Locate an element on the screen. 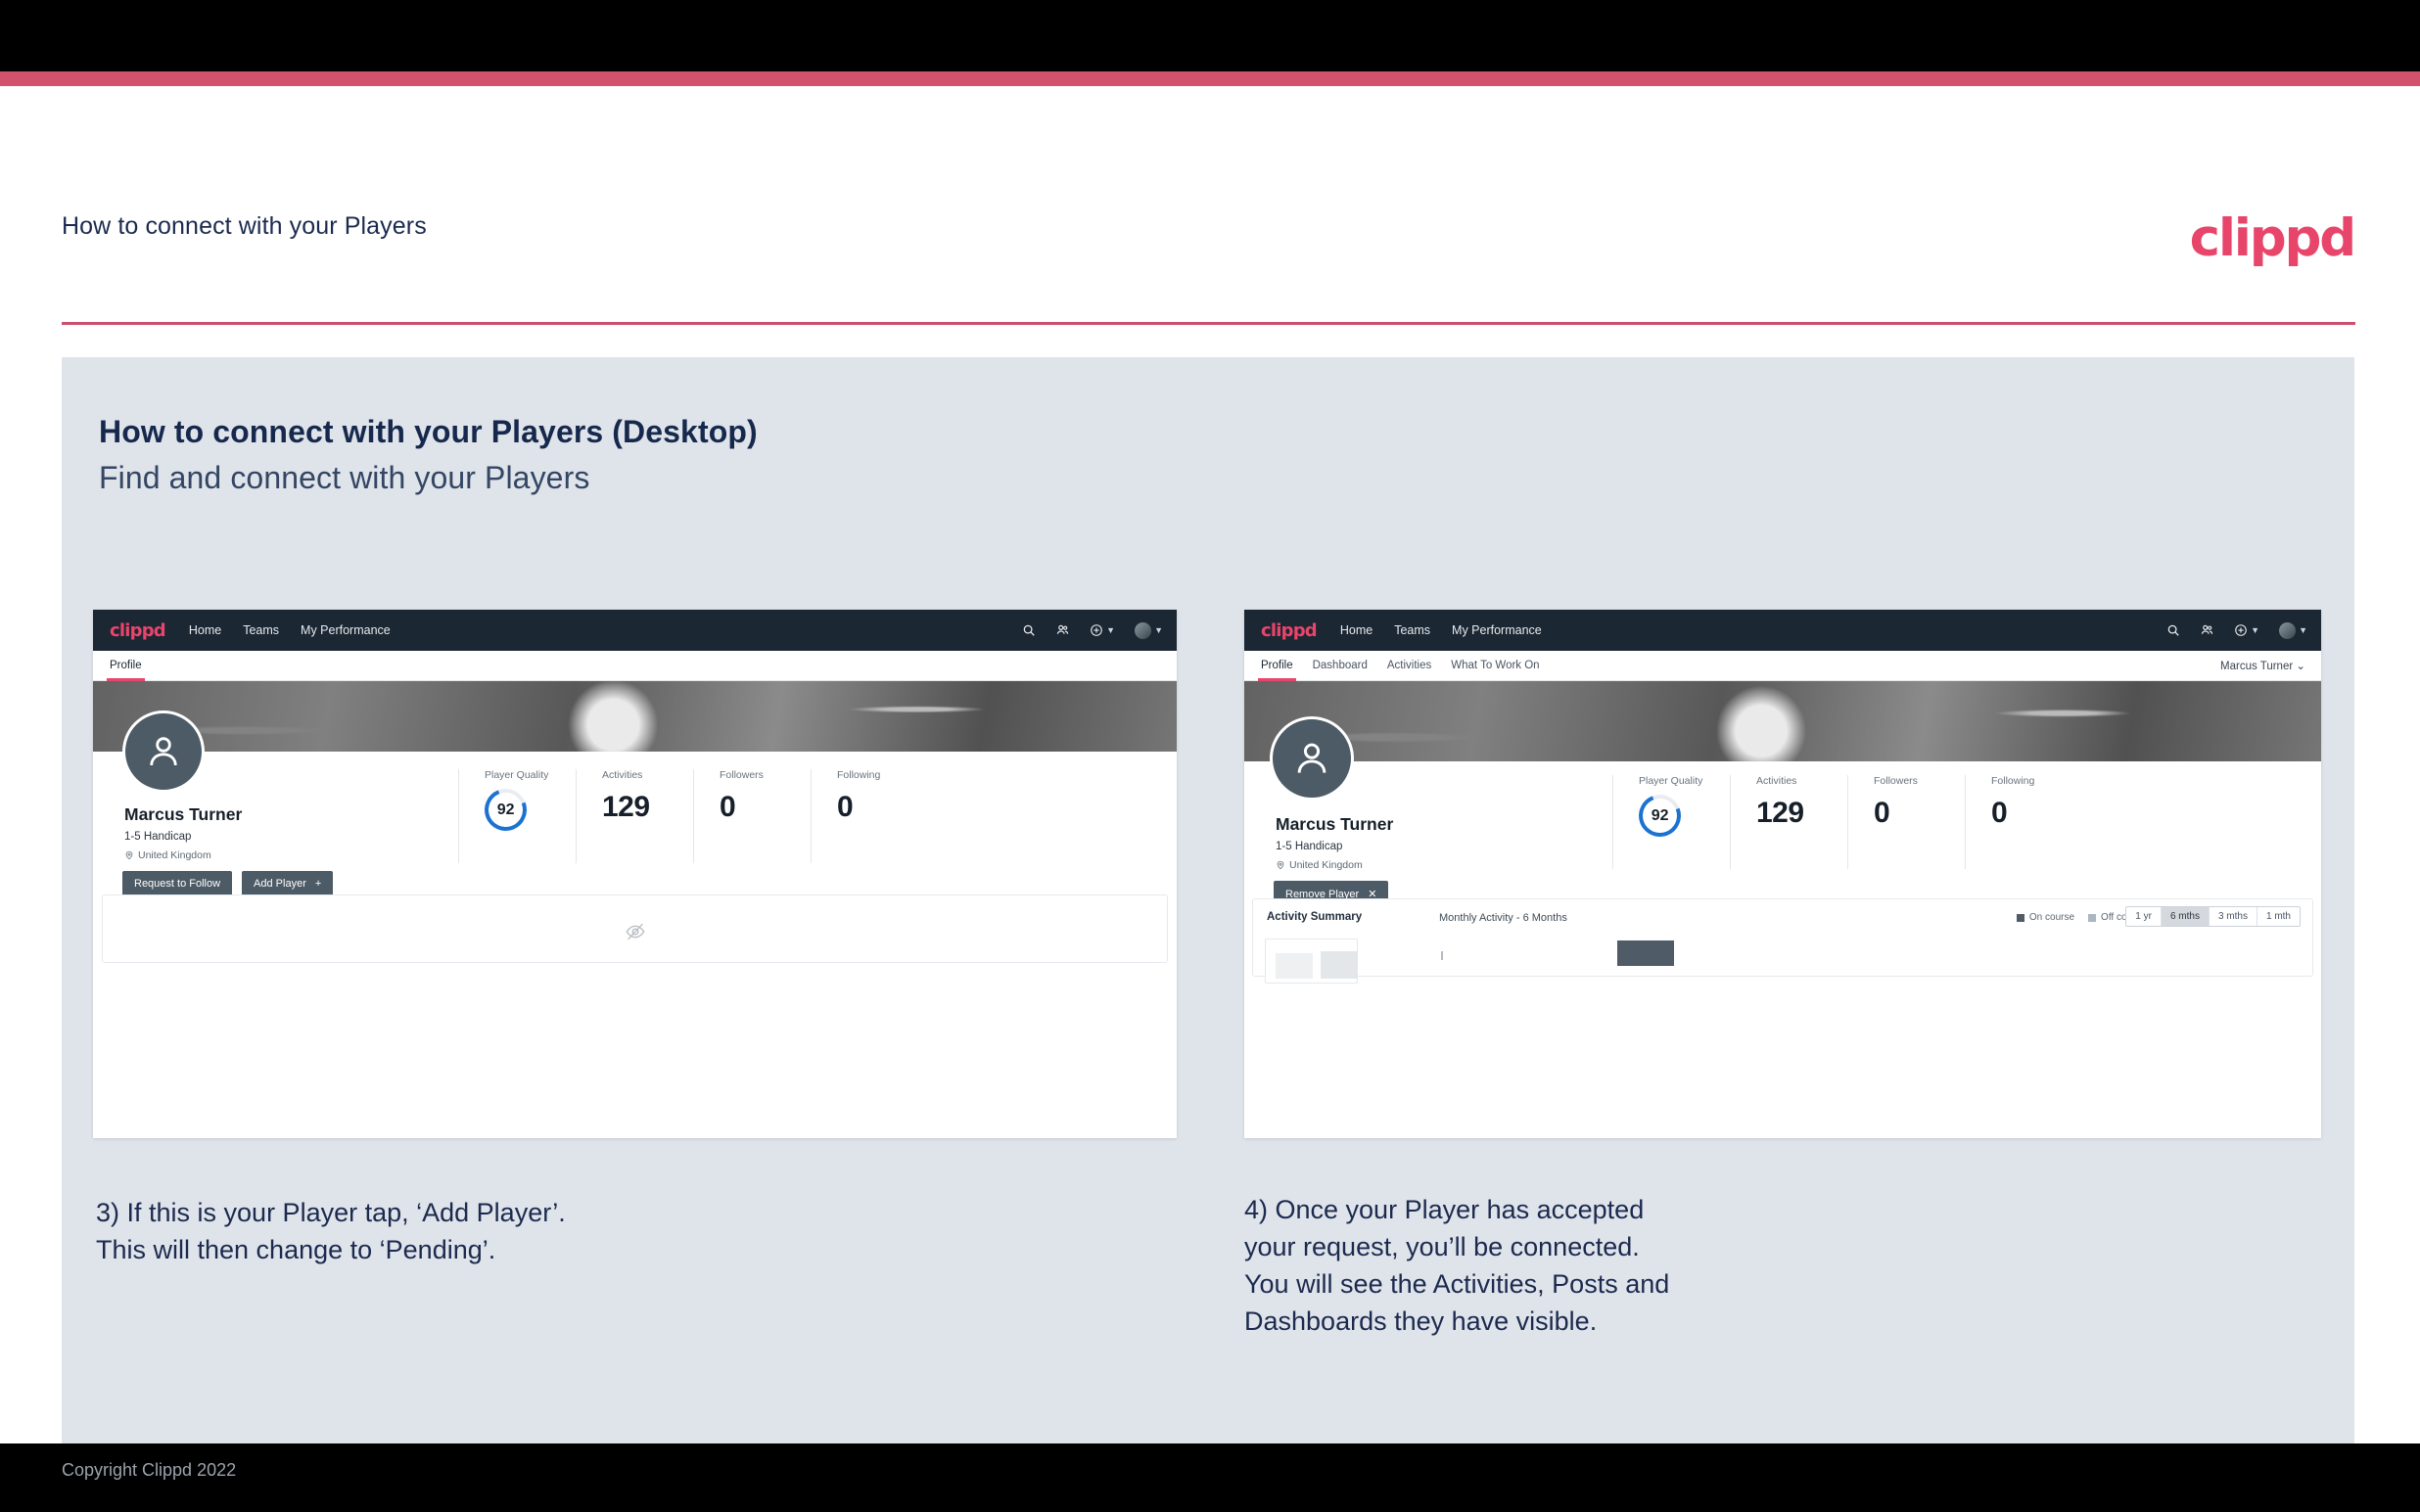 The height and width of the screenshot is (1512, 2420). stat-followers-right: Followers 0 is located at coordinates (1906, 822).